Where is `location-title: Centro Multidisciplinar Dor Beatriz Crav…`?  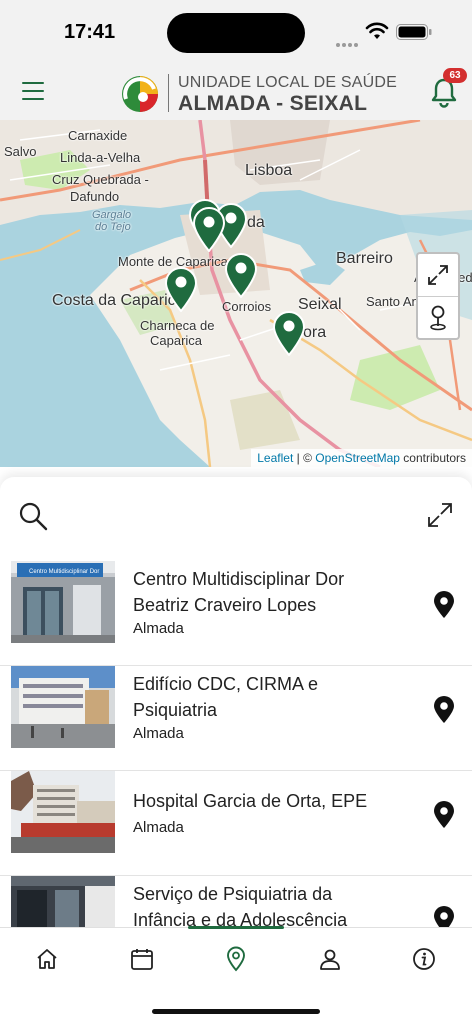
location-title: Centro Multidisciplinar Dor Beatriz Crav… is located at coordinates (239, 592).